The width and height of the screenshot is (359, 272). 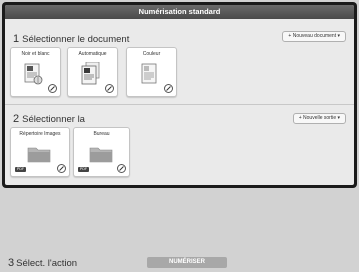 I want to click on section-title: 2 Sélectionner la, so click(x=49, y=119).